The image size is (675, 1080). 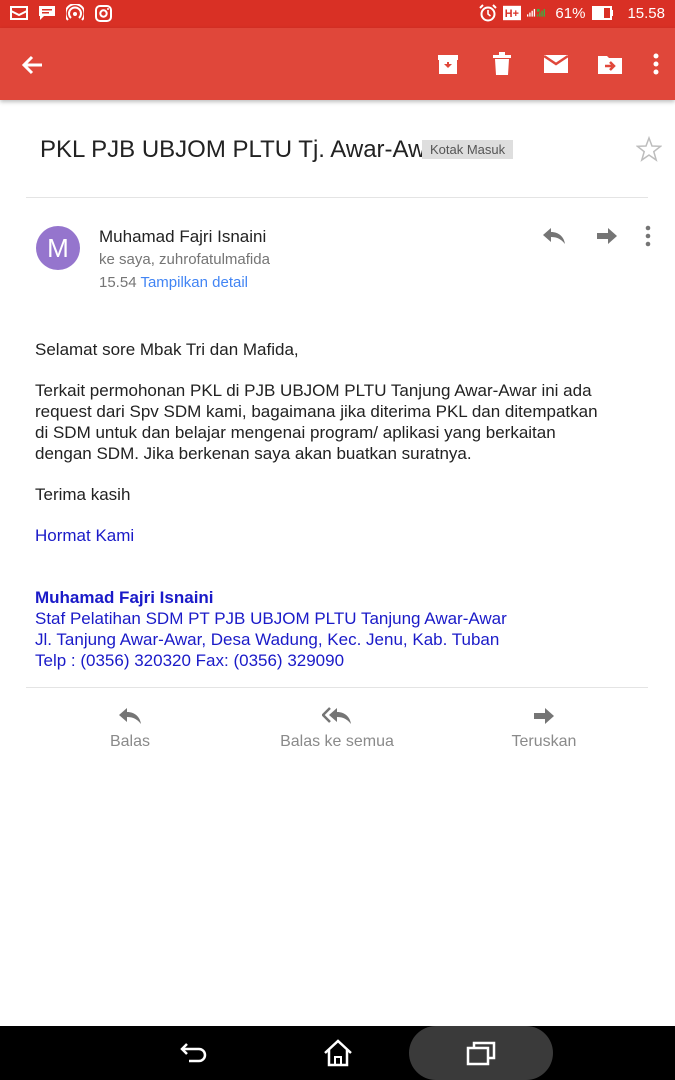 What do you see at coordinates (58, 248) in the screenshot?
I see `avatar: M` at bounding box center [58, 248].